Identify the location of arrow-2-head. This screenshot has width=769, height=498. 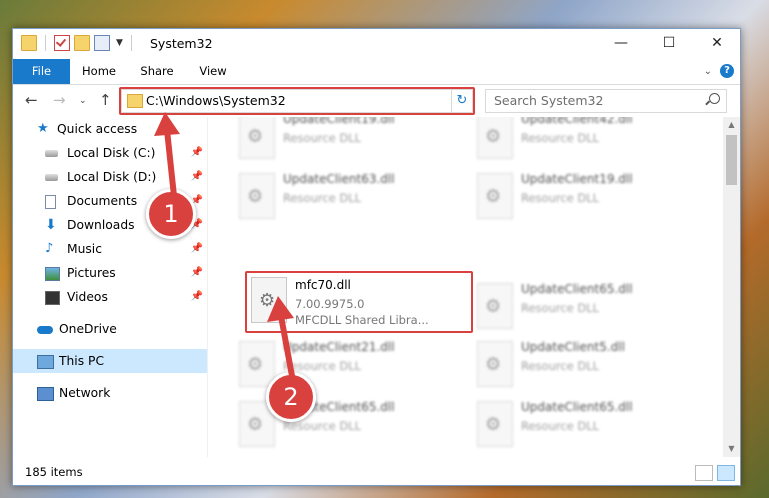
(280, 309).